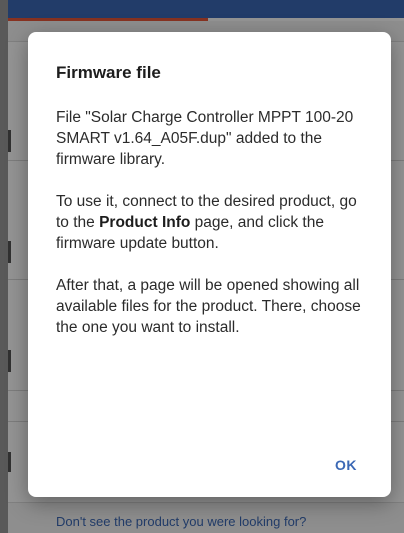 The image size is (404, 533). Describe the element at coordinates (108, 72) in the screenshot. I see `dialog-title: Firmware file` at that location.